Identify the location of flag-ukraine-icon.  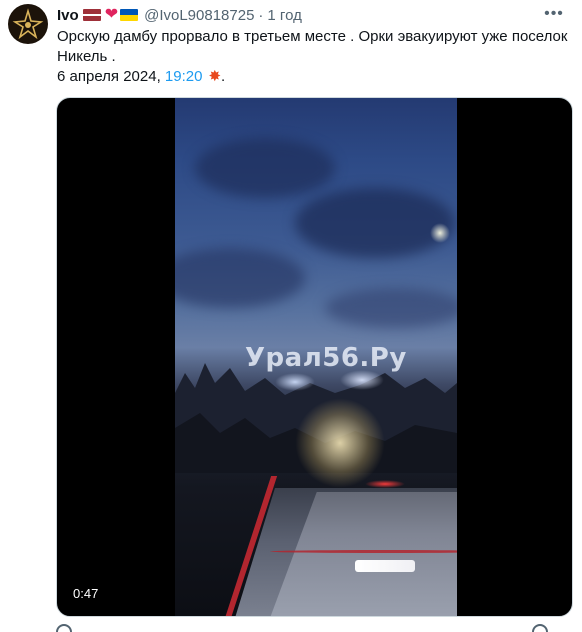
(129, 15).